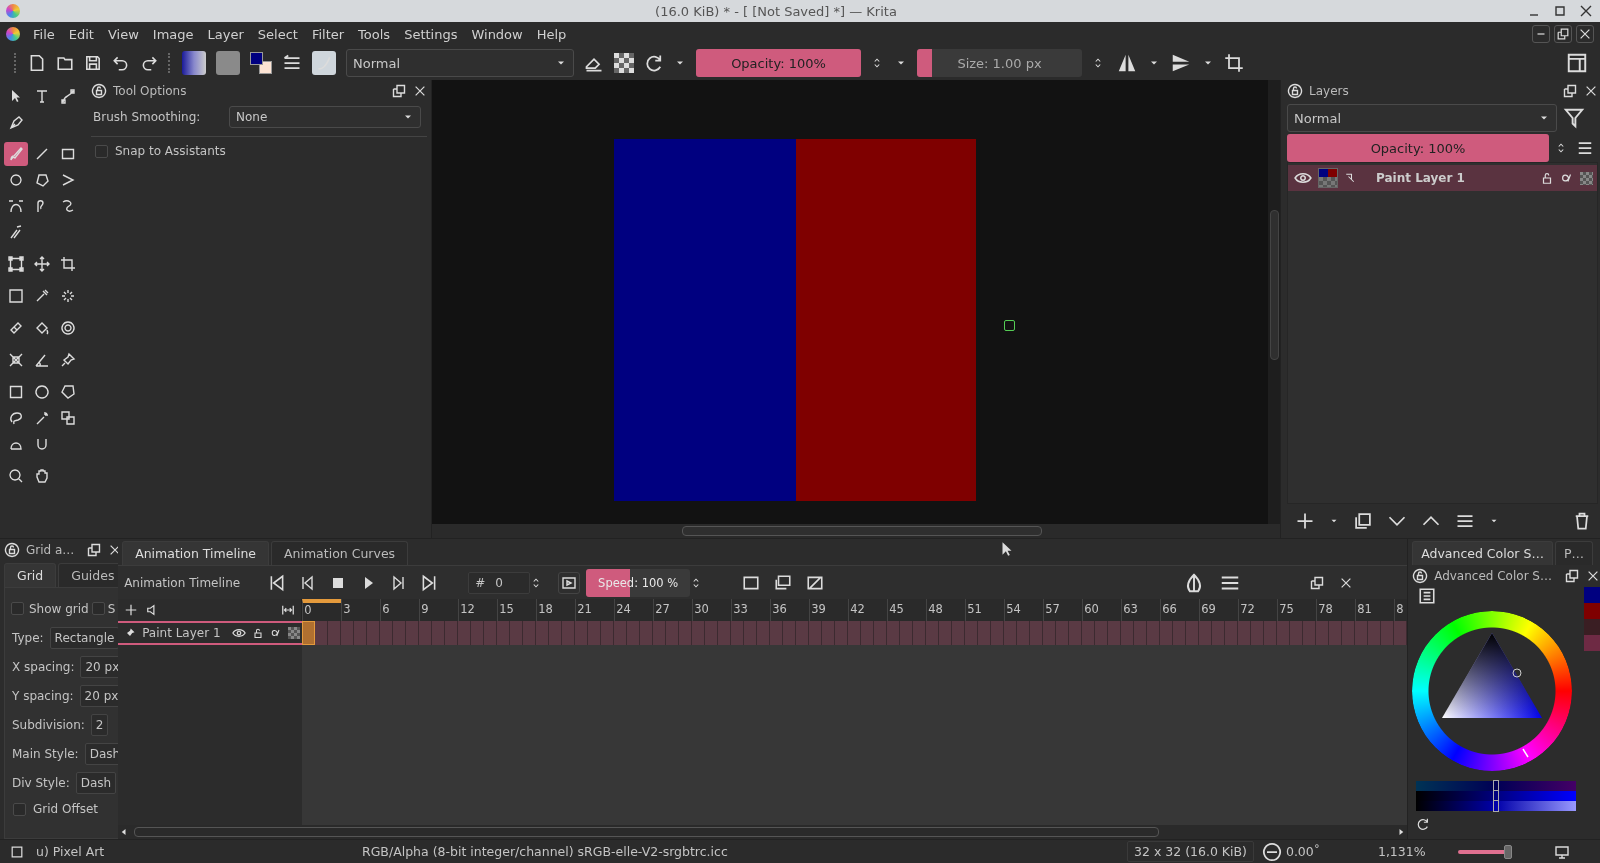  What do you see at coordinates (17, 851) in the screenshot?
I see `selection-icon` at bounding box center [17, 851].